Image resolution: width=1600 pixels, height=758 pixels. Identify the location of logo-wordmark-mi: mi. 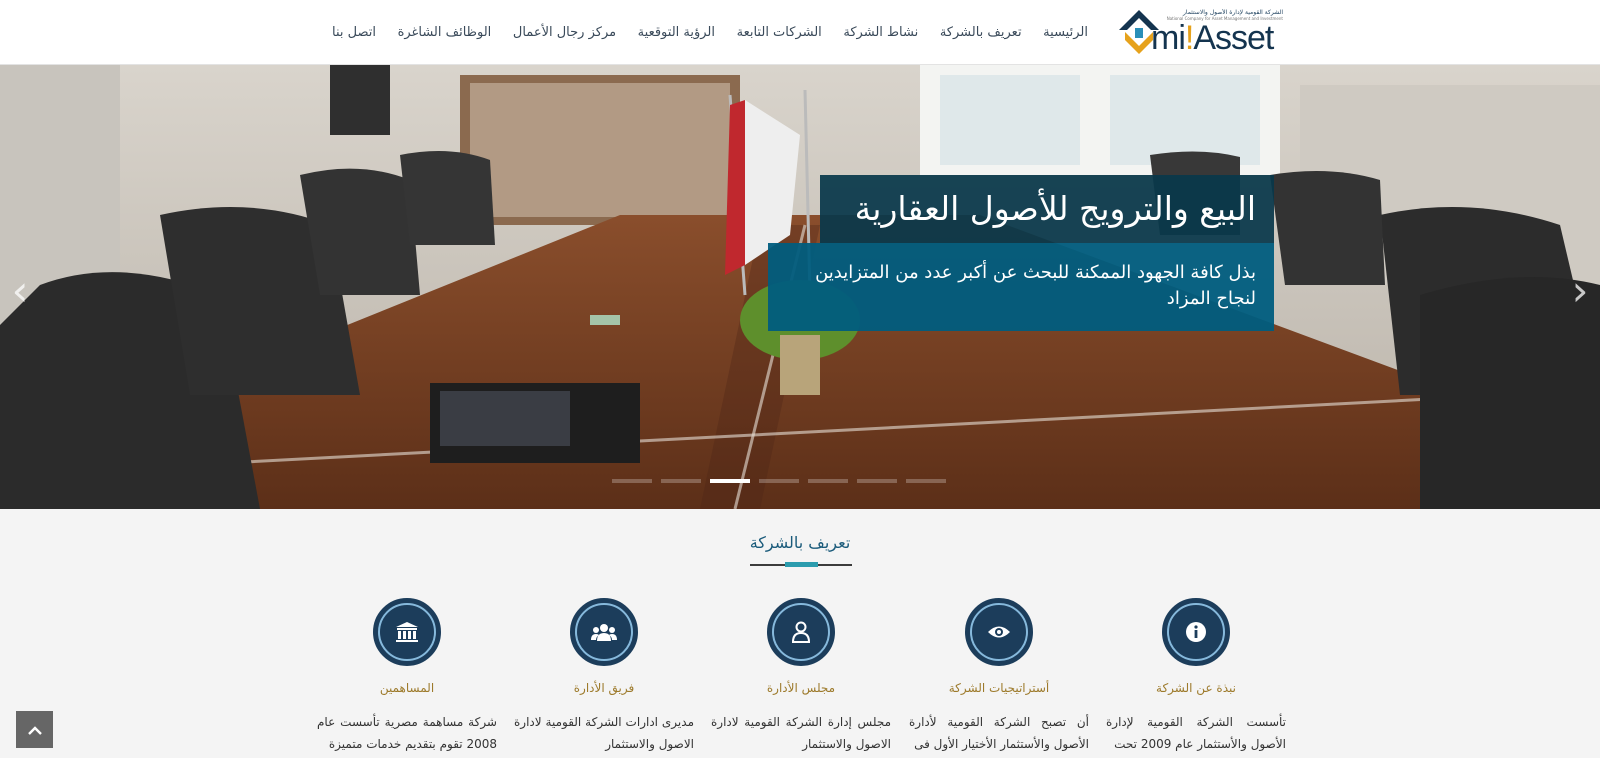
(1168, 38).